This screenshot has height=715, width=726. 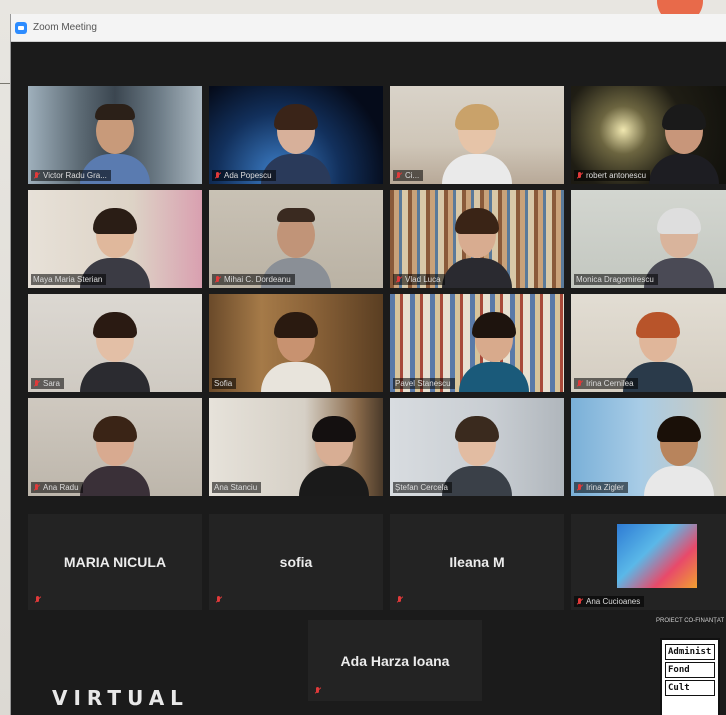 What do you see at coordinates (47, 383) in the screenshot?
I see `participant-name-tag: Sara` at bounding box center [47, 383].